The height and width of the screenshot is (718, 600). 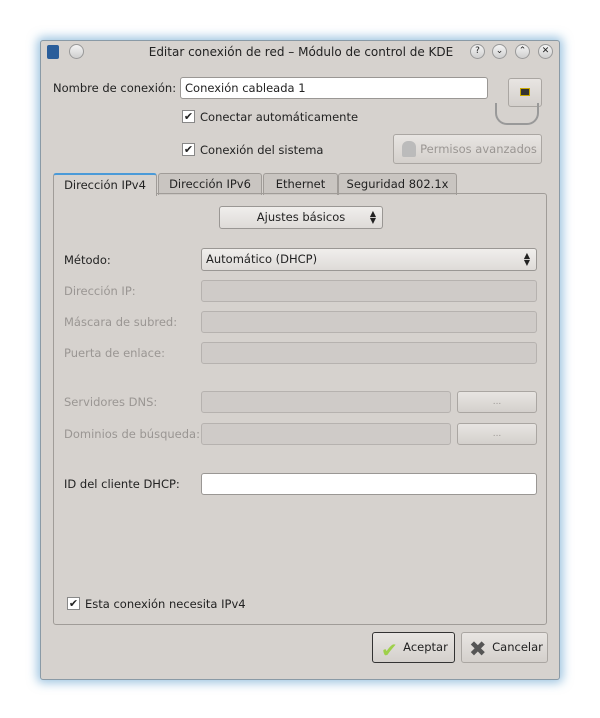 I want to click on connection-name-label: Nombre de conexión:, so click(x=115, y=88).